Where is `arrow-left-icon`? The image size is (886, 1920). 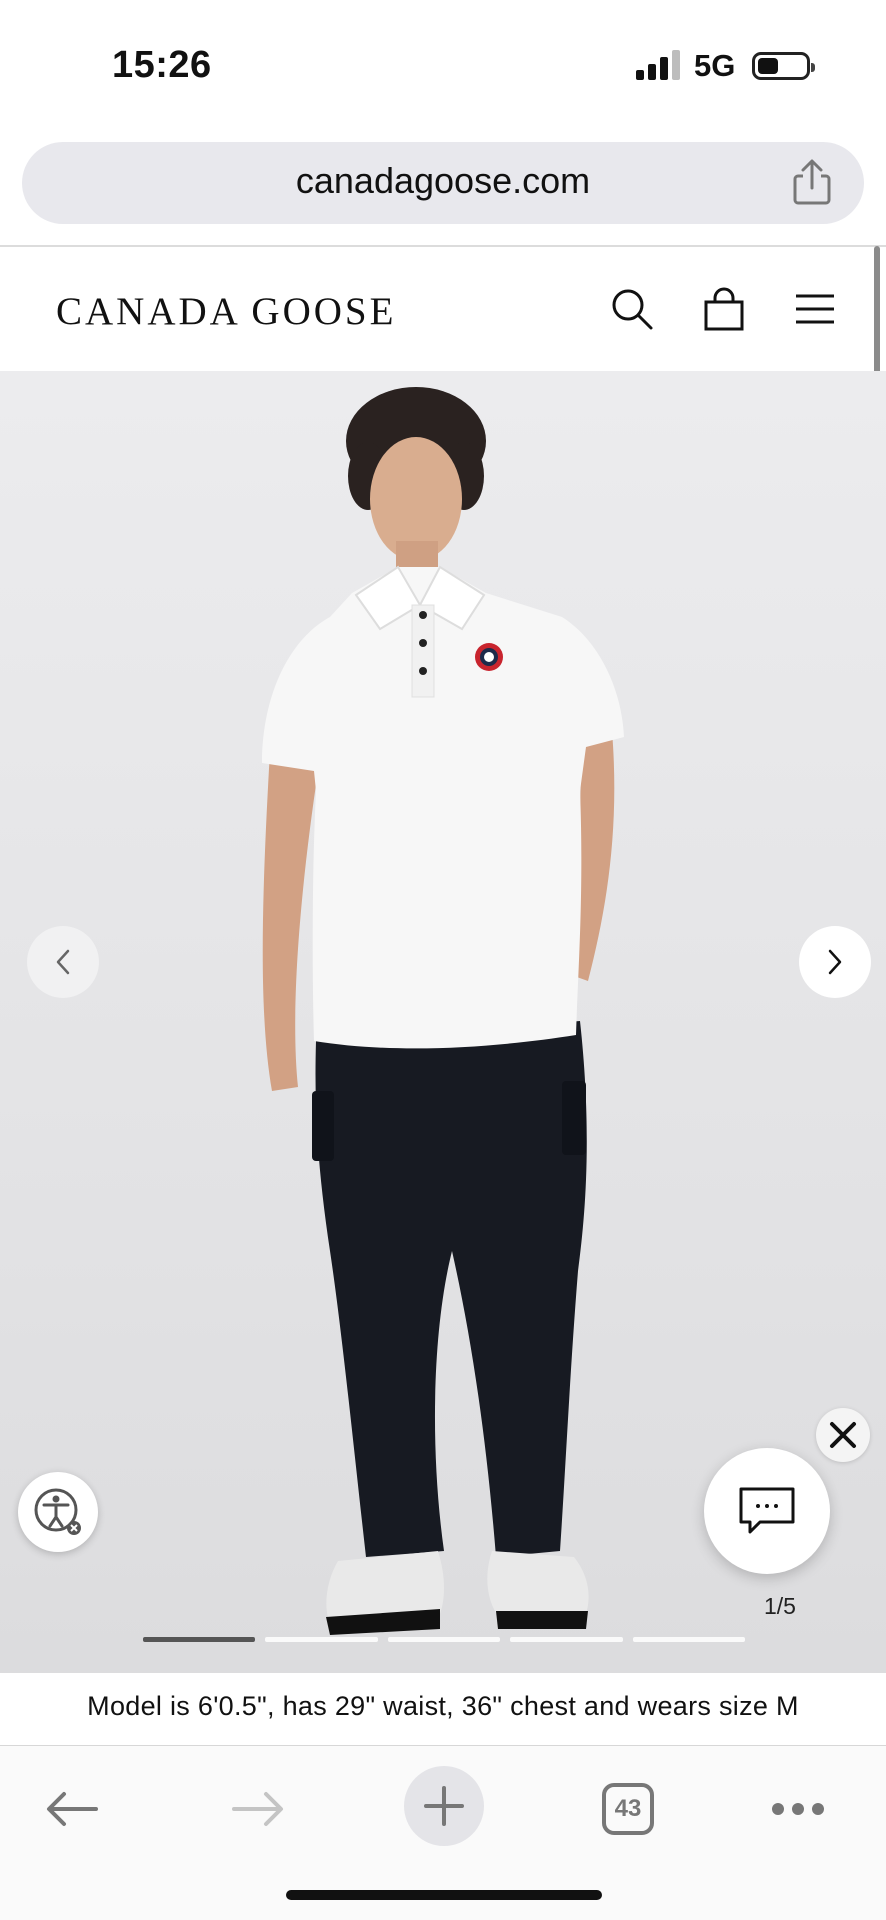
arrow-left-icon is located at coordinates (72, 1809).